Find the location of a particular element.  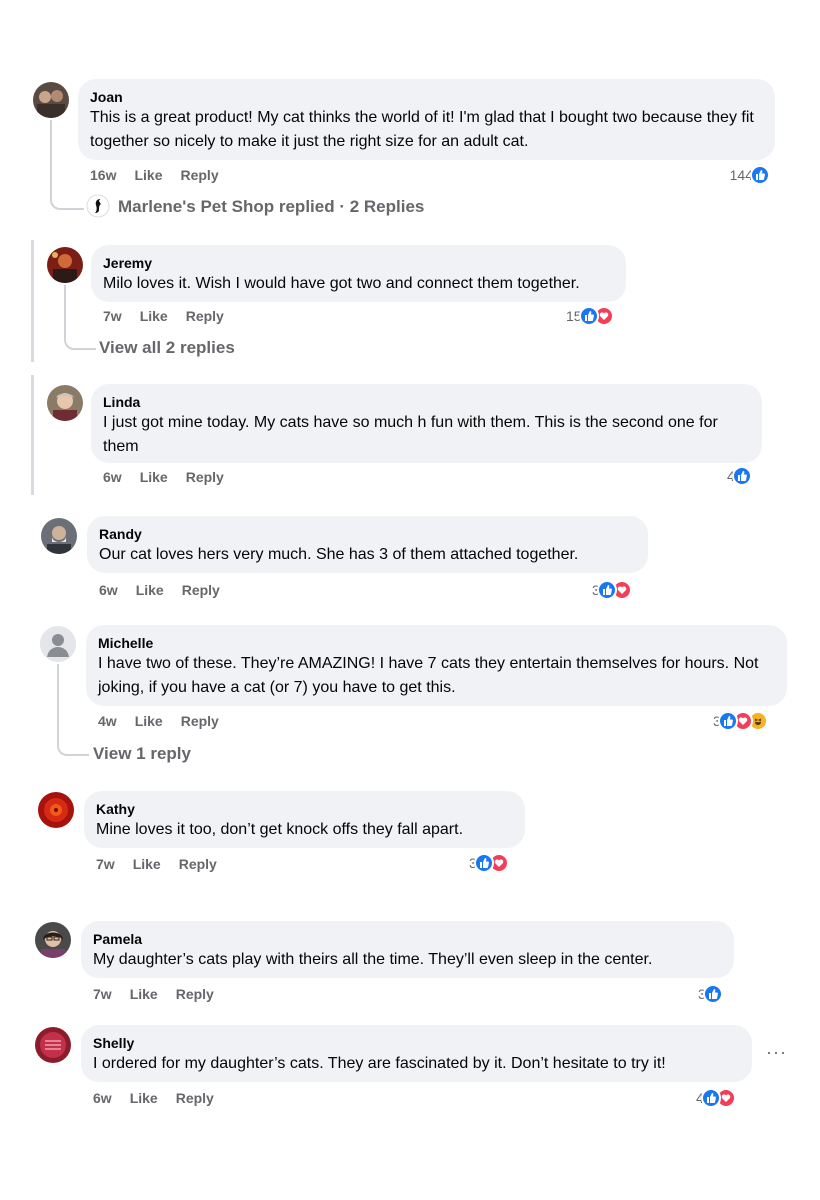

shop-logo-icon is located at coordinates (98, 206).